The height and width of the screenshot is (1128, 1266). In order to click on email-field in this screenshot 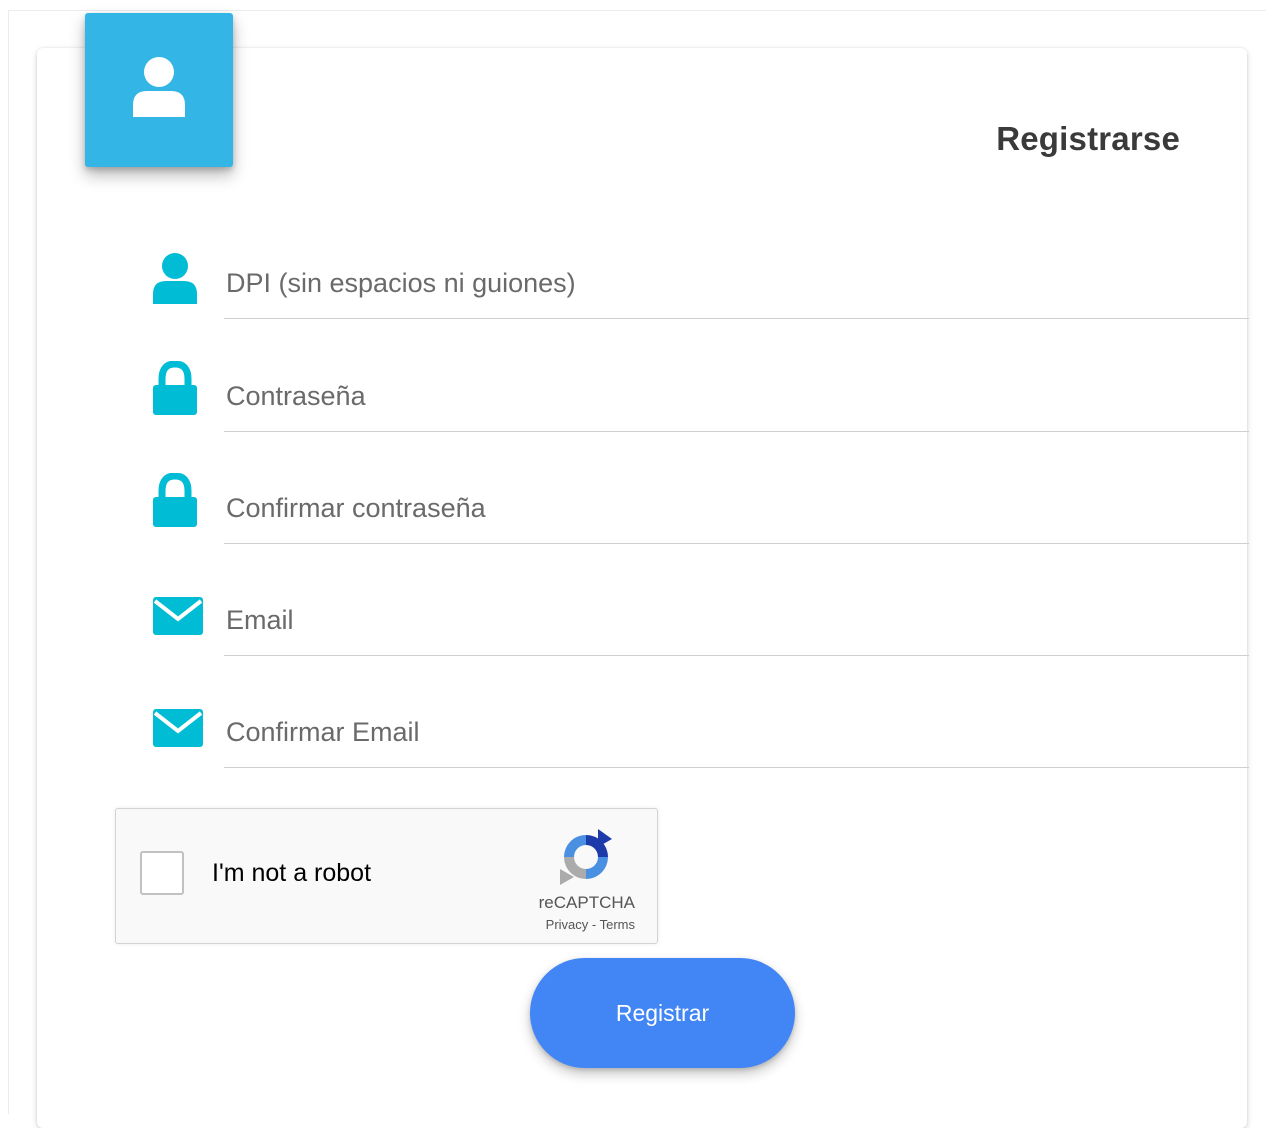, I will do `click(699, 625)`.